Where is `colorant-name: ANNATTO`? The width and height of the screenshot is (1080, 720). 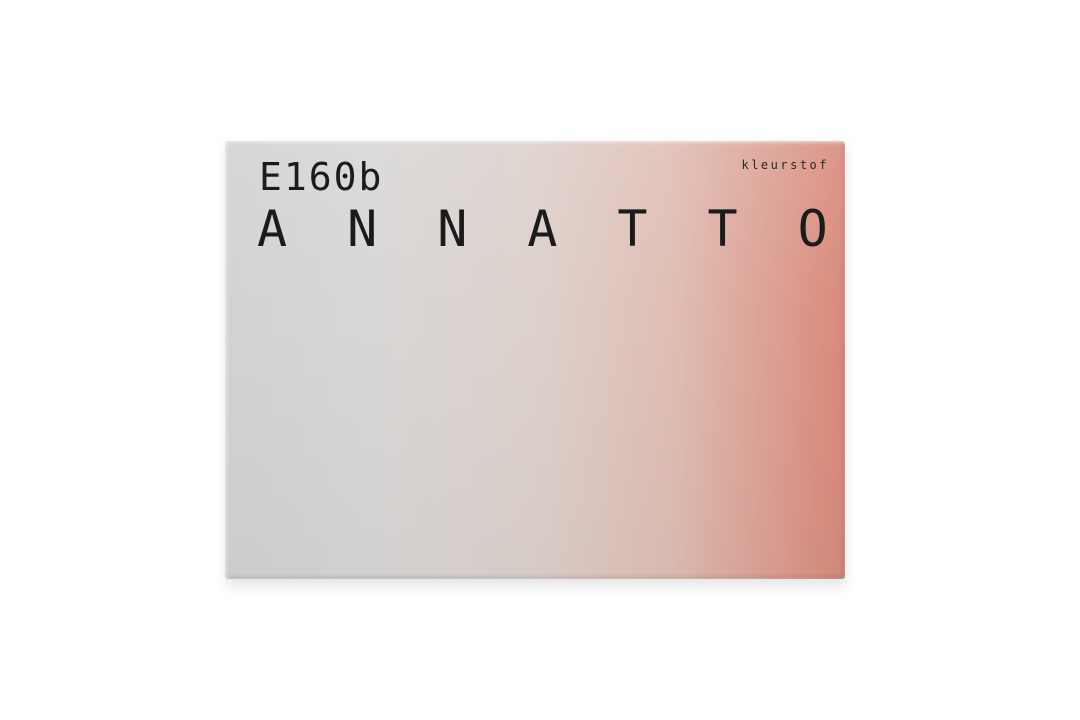
colorant-name: ANNATTO is located at coordinates (551, 229).